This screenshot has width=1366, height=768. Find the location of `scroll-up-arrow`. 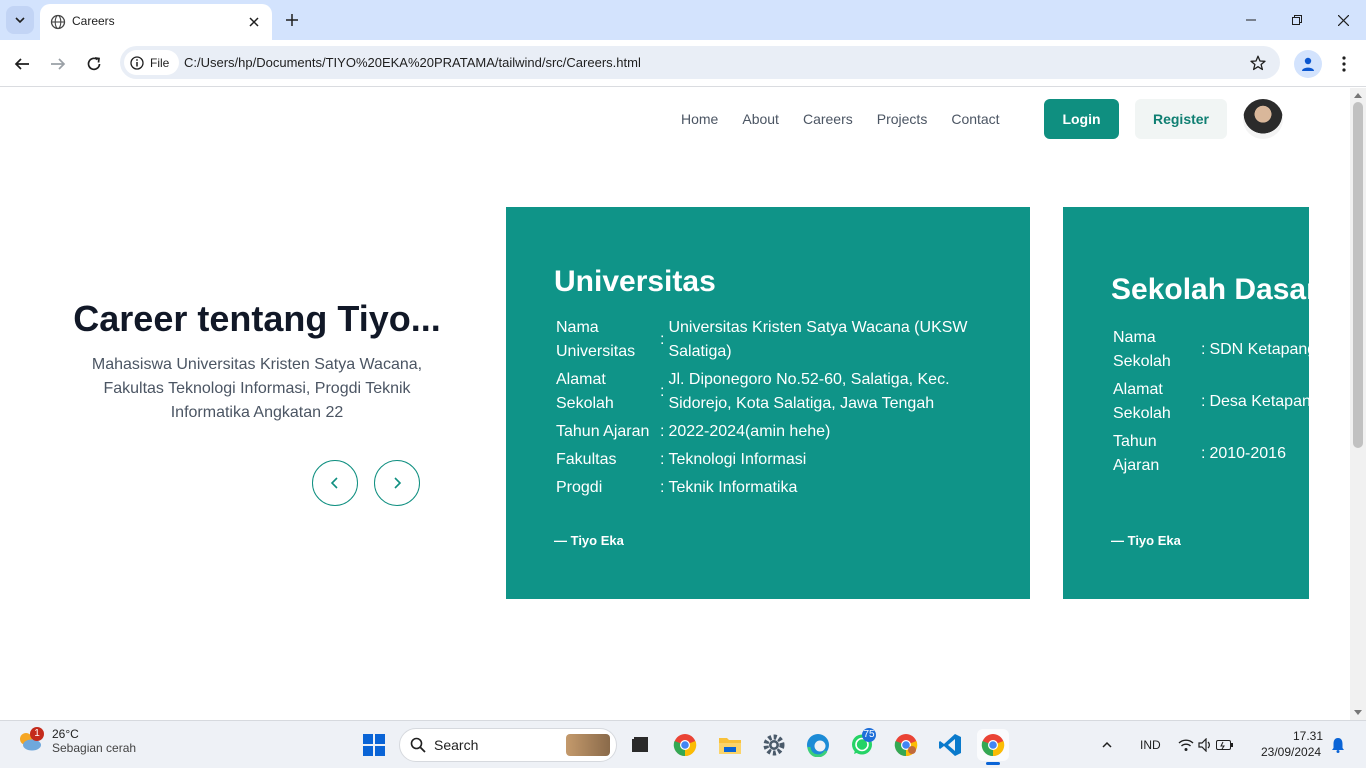

scroll-up-arrow is located at coordinates (1358, 95).